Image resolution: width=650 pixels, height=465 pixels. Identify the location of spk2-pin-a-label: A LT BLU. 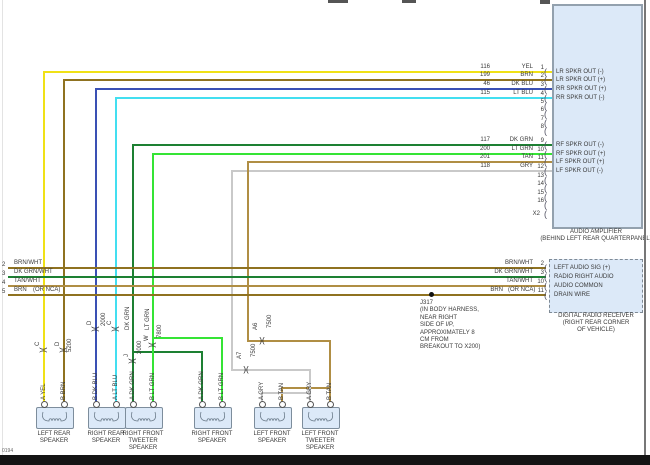
(116, 387).